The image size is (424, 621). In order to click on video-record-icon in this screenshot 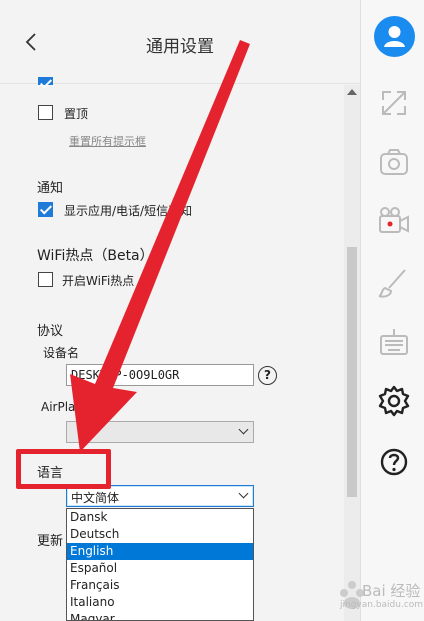, I will do `click(394, 221)`.